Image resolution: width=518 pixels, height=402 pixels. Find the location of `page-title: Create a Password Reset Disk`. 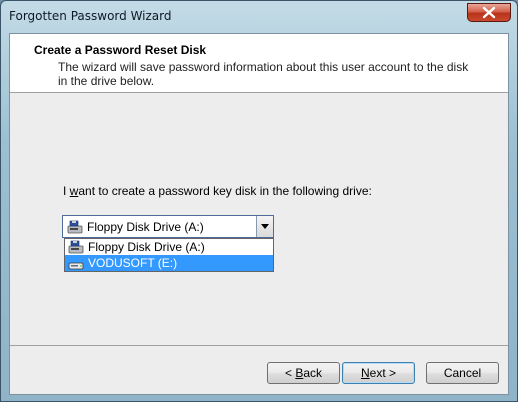

page-title: Create a Password Reset Disk is located at coordinates (120, 50).